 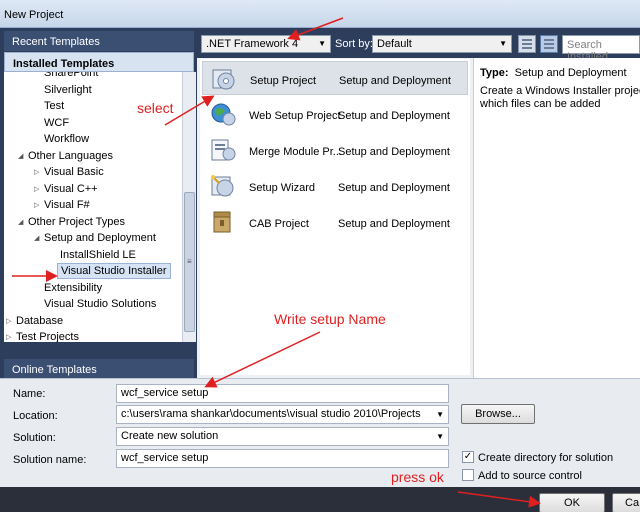 I want to click on scrollbar-thumb: ≡, so click(x=189, y=262).